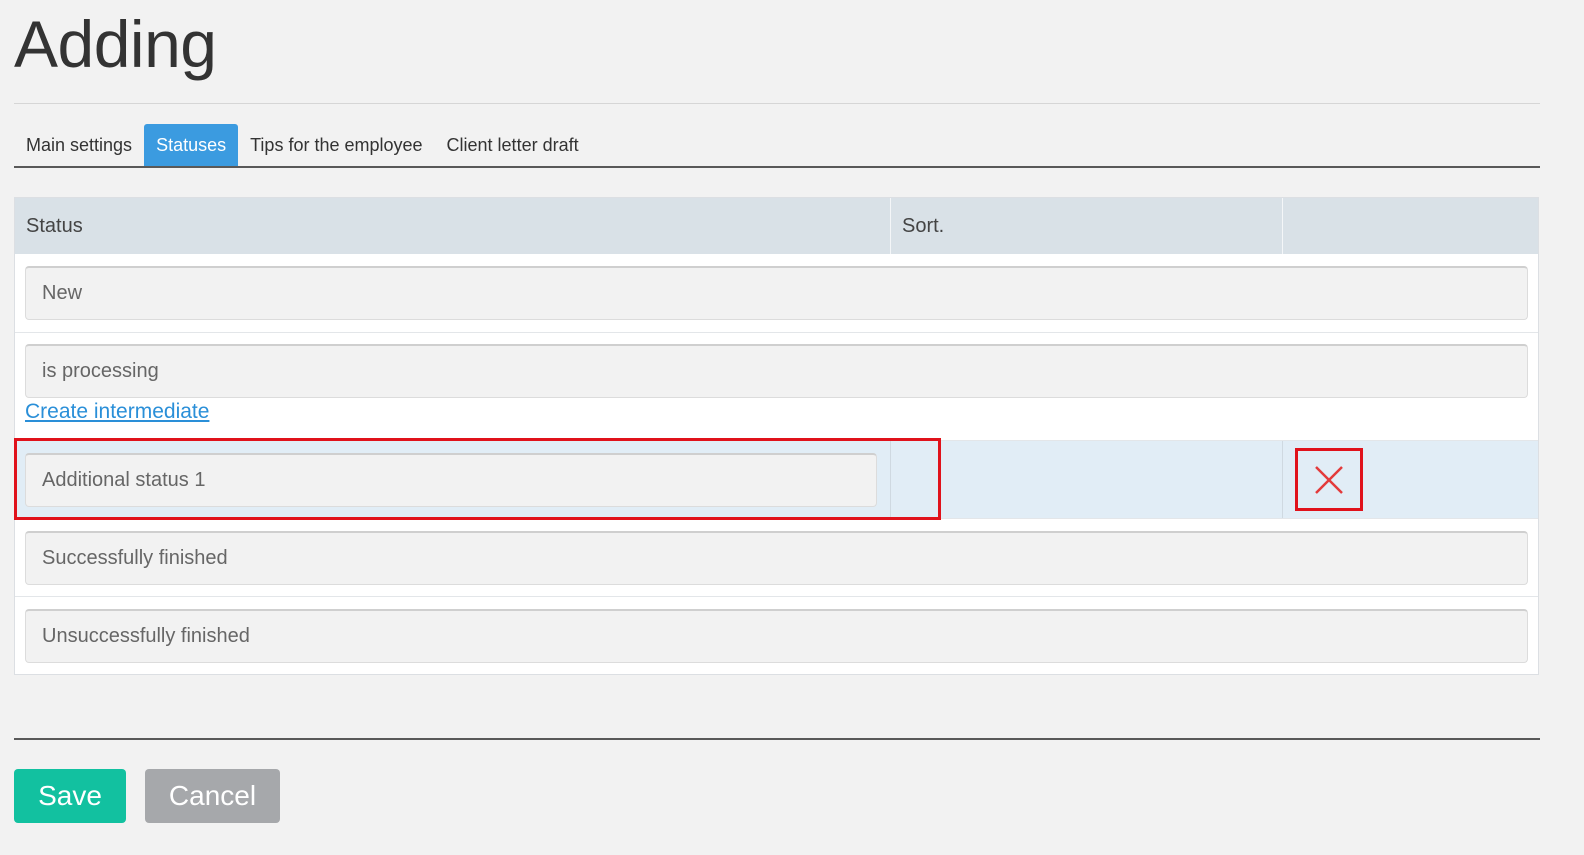  What do you see at coordinates (191, 145) in the screenshot?
I see `tab-statuses: Statuses` at bounding box center [191, 145].